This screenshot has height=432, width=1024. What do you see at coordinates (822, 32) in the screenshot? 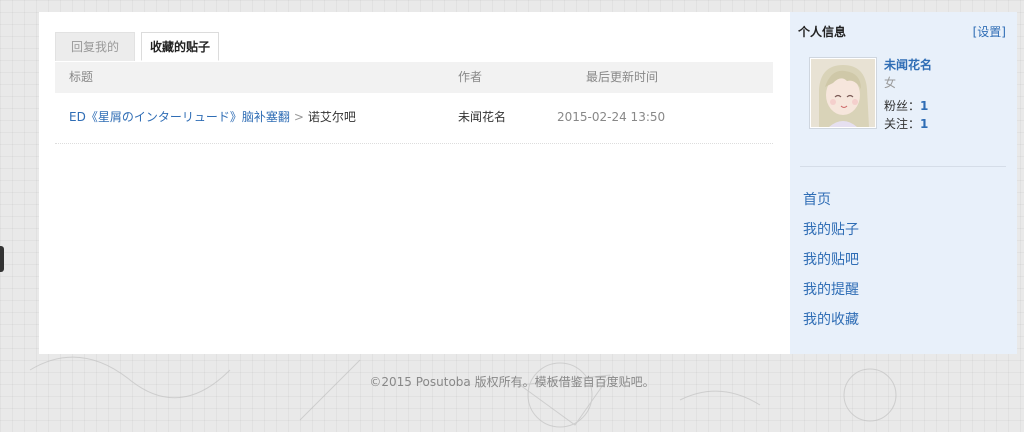
I see `profile-title: 个人信息` at bounding box center [822, 32].